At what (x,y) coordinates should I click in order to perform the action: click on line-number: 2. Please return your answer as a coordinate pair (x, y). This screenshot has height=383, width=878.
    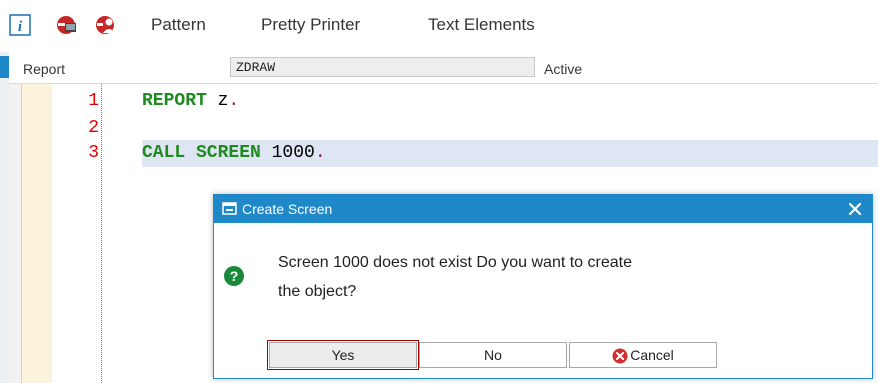
    Looking at the image, I should click on (93, 128).